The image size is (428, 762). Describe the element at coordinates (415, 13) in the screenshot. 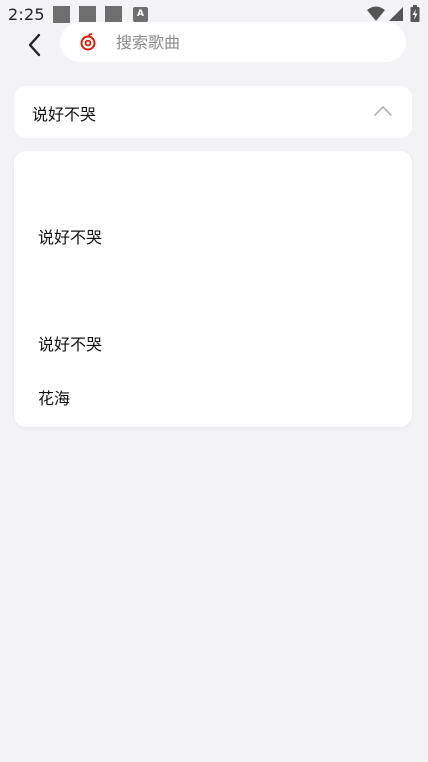

I see `battery-charging-icon` at that location.